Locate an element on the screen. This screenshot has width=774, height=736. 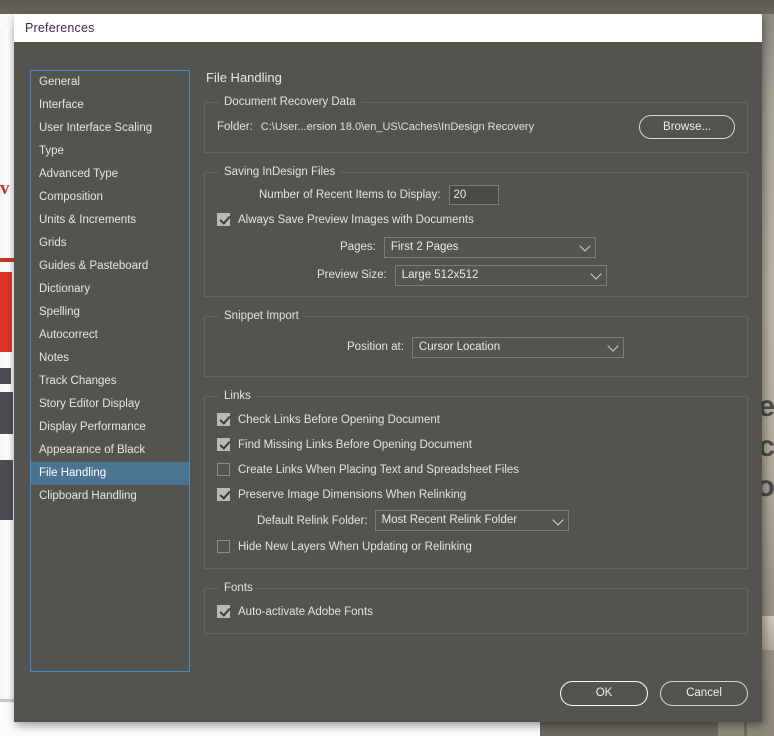
preview-size-select: Large 512x512 is located at coordinates (500, 275).